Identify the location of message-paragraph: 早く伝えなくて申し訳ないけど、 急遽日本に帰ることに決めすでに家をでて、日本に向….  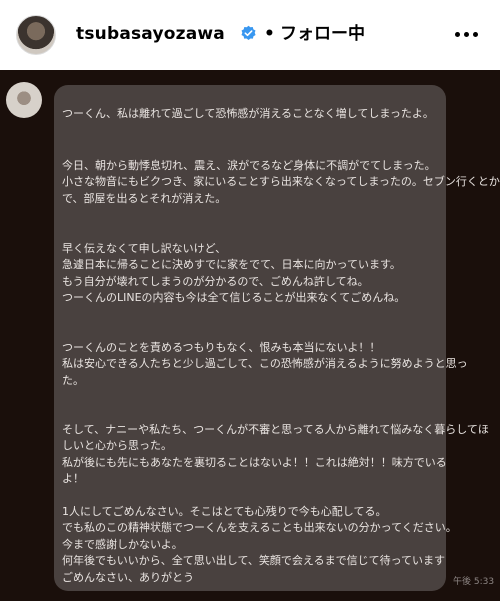
(234, 273).